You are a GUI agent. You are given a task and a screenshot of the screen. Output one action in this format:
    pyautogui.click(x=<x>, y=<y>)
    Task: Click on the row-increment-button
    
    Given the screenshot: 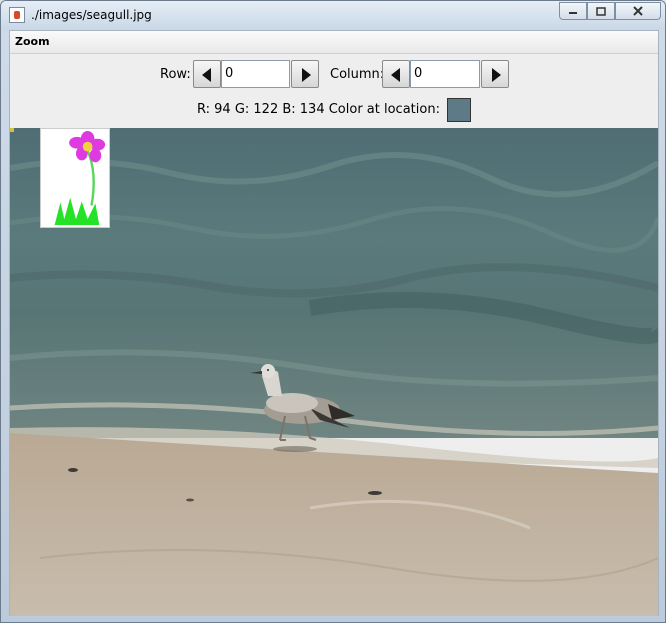 What is the action you would take?
    pyautogui.click(x=305, y=74)
    